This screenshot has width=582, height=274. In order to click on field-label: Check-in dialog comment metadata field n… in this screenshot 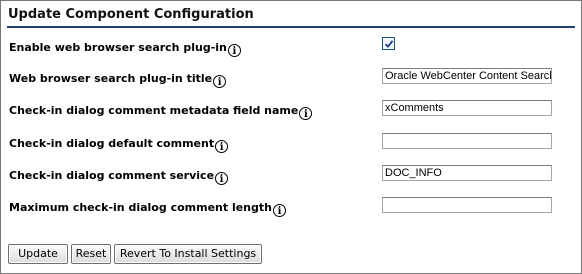, I will do `click(161, 112)`.